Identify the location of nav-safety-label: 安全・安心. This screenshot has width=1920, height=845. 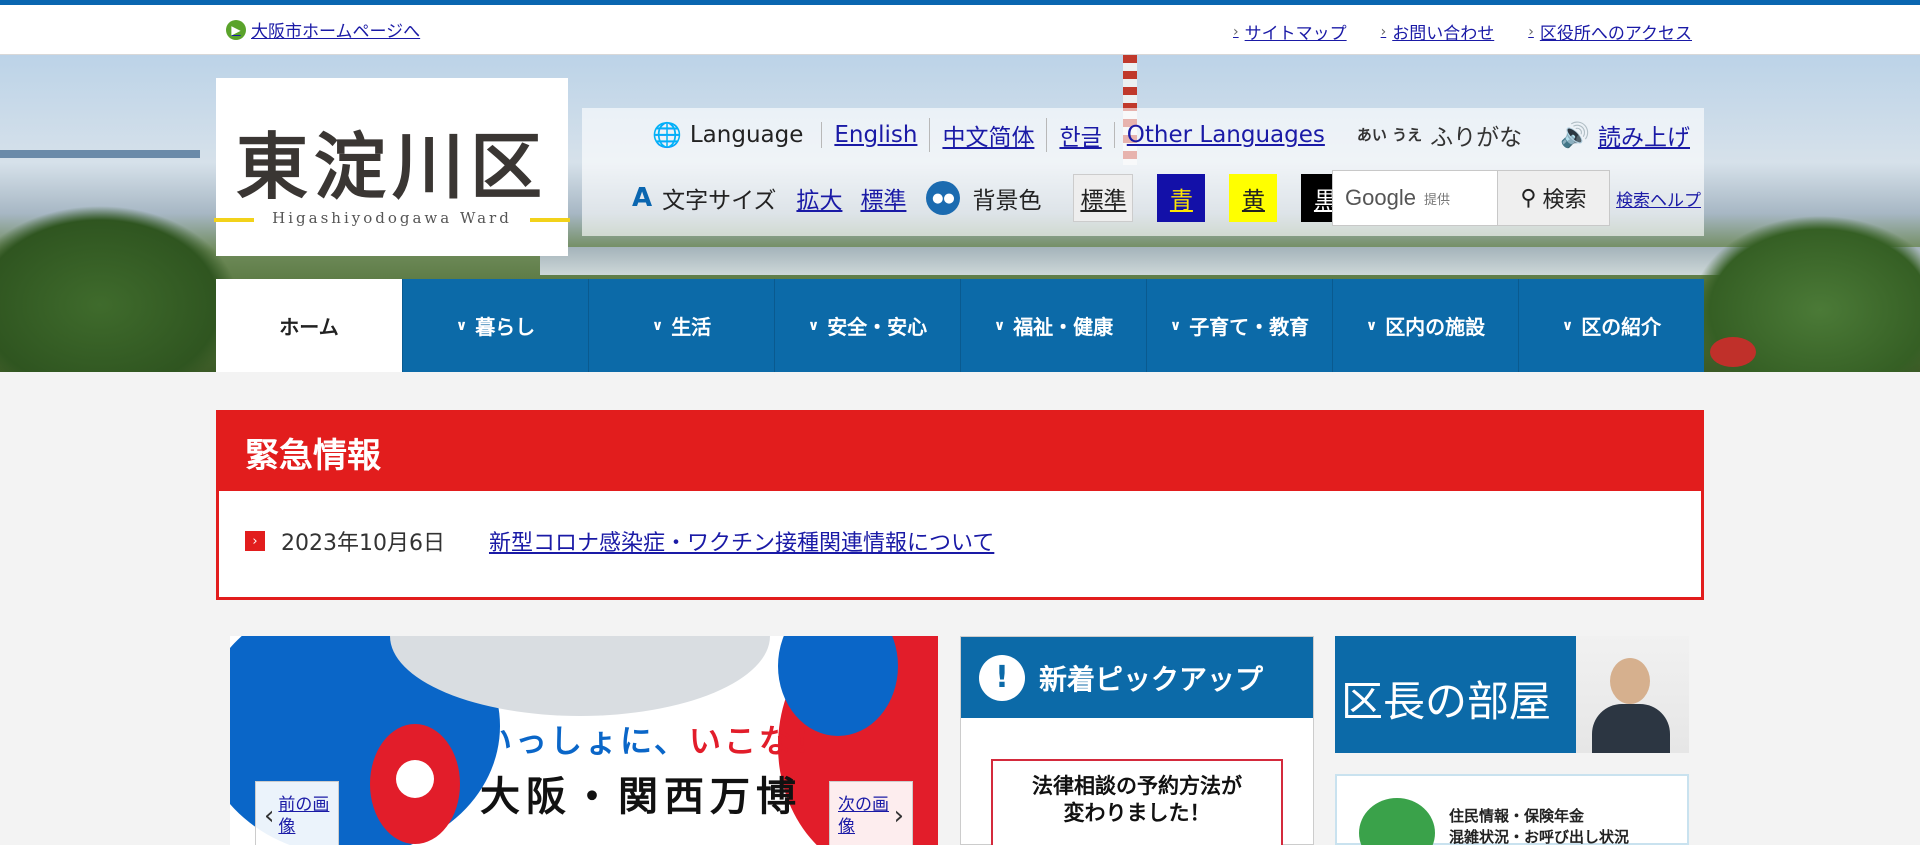
(877, 327).